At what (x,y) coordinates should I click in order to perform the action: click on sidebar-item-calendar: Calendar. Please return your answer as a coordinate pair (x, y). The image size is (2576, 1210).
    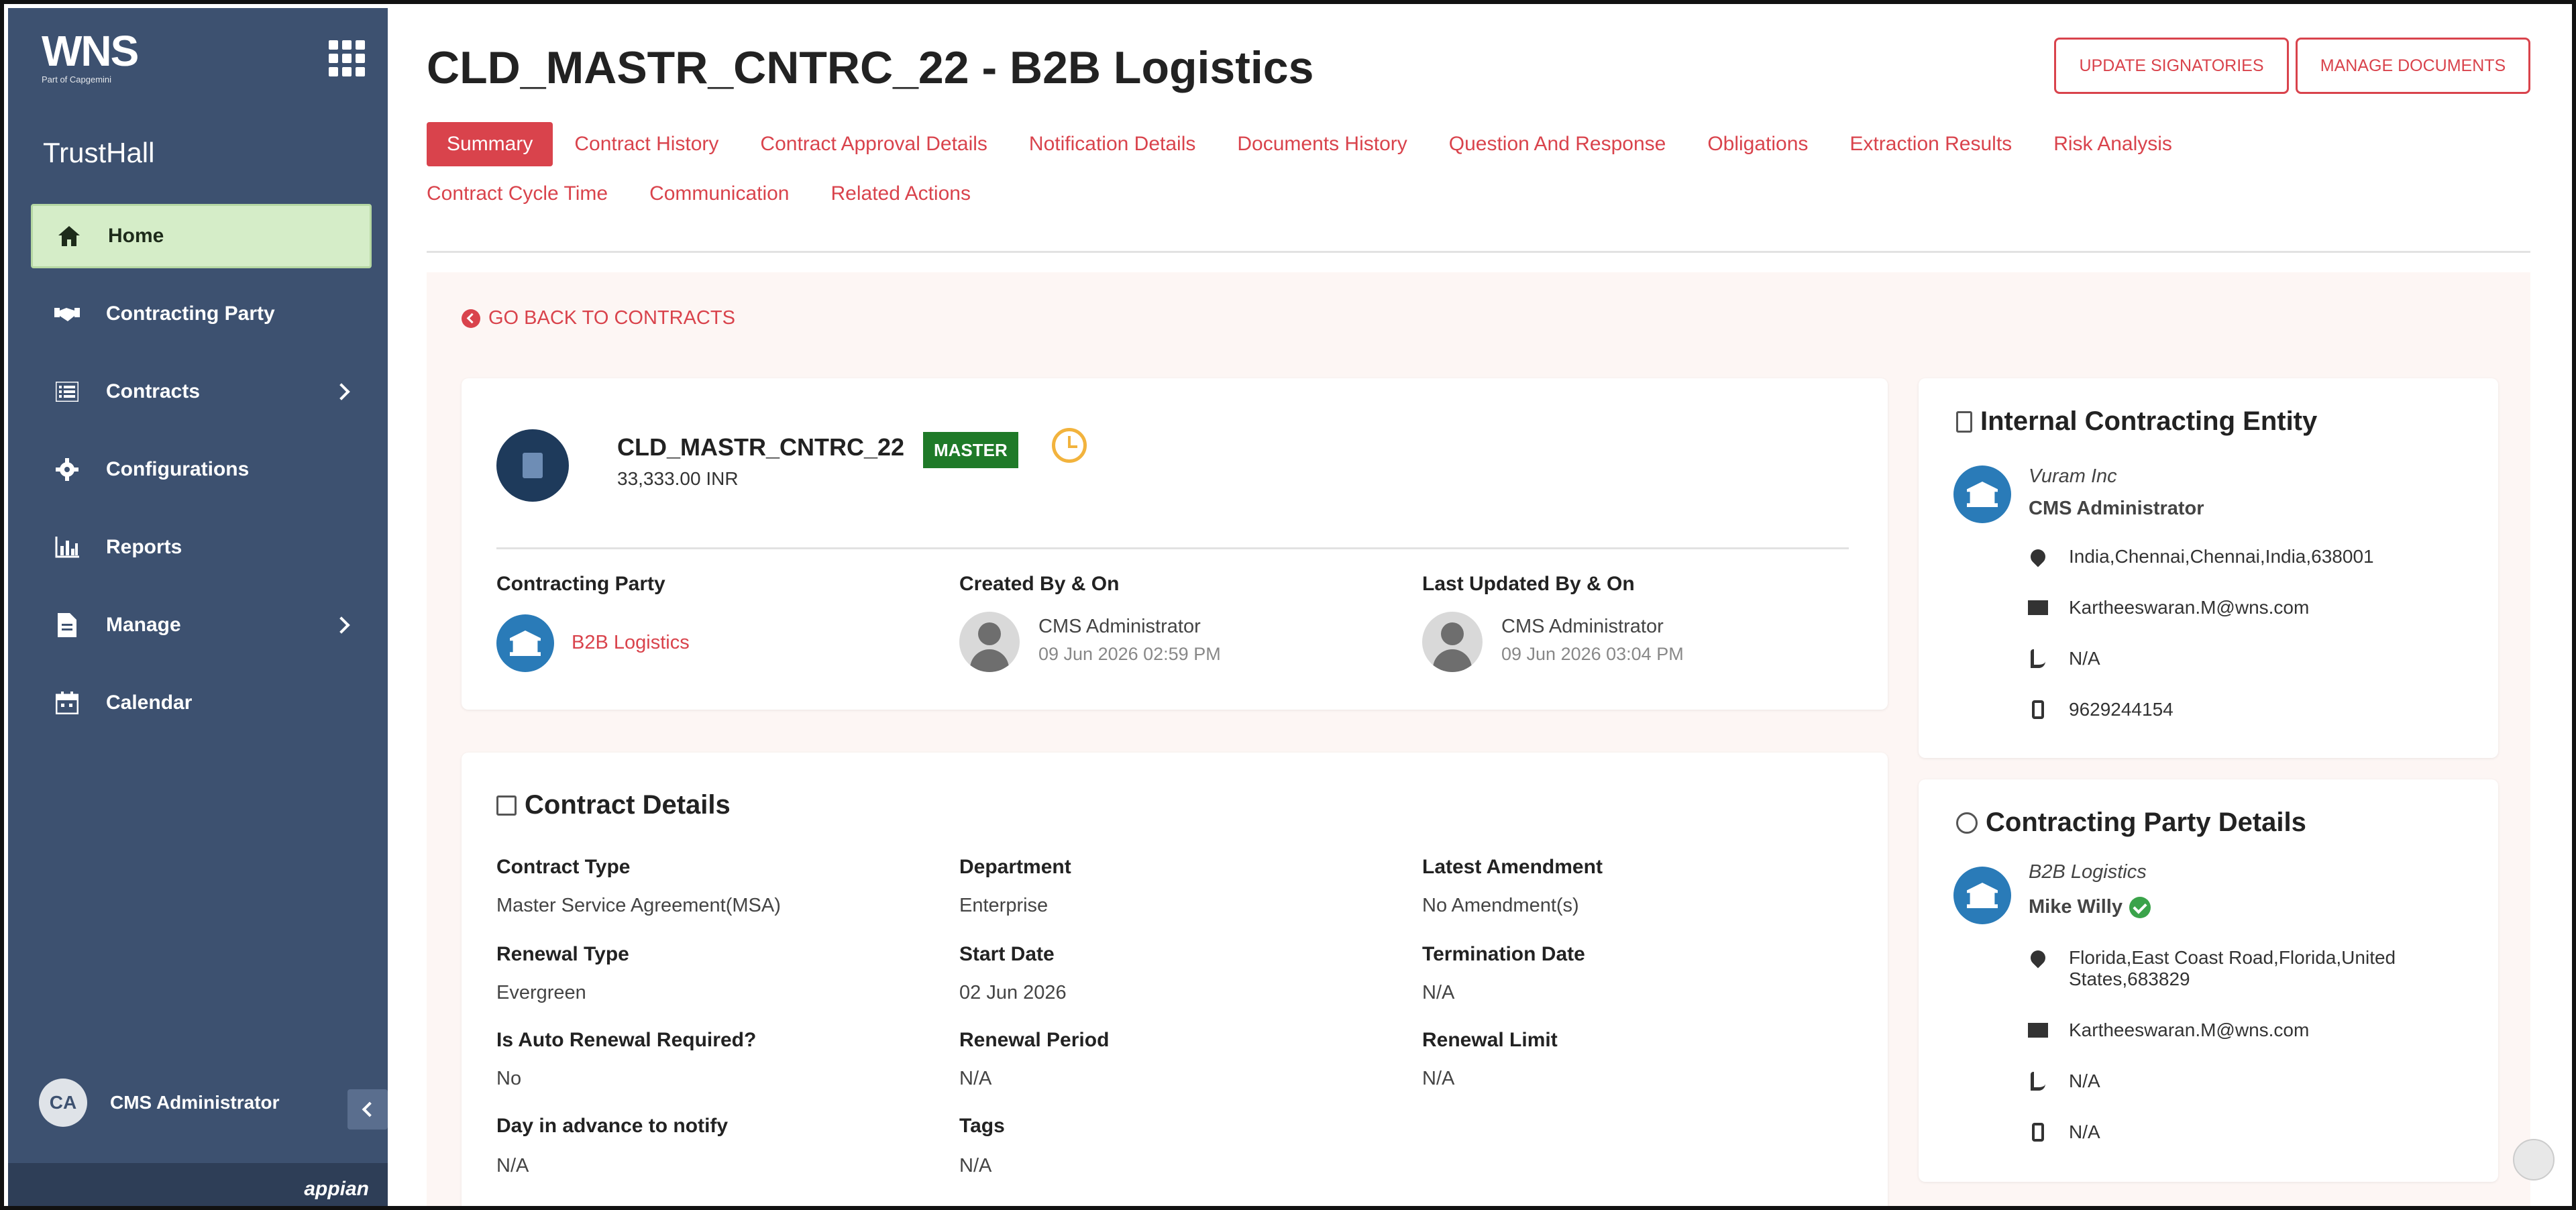
    Looking at the image, I should click on (201, 703).